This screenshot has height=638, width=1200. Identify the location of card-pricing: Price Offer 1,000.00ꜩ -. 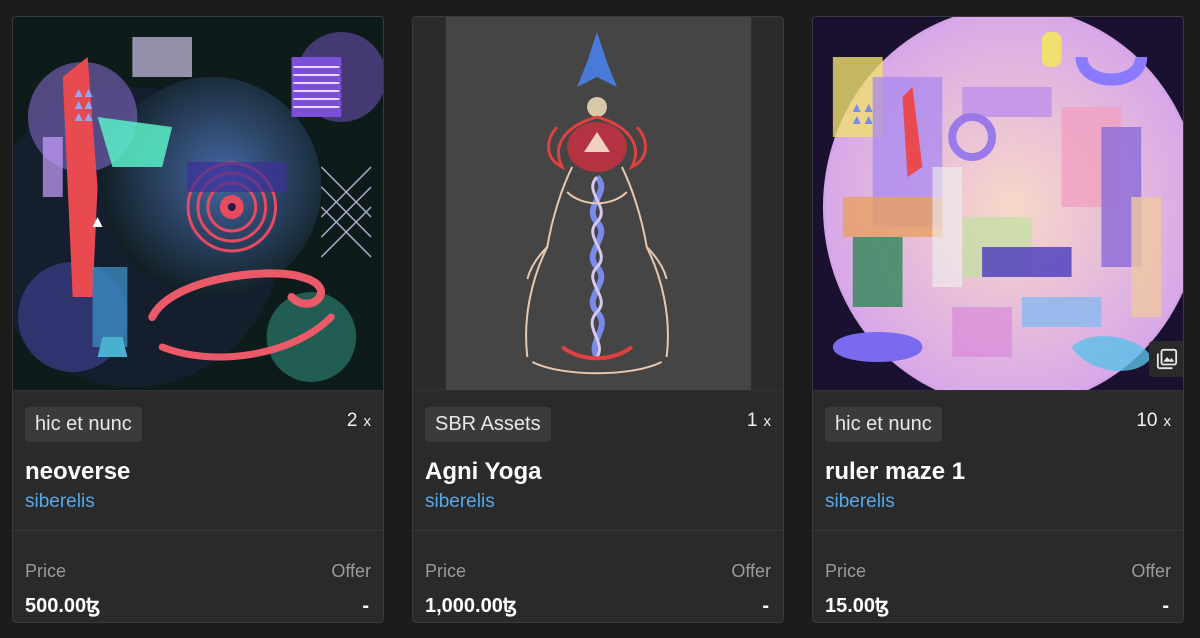
(598, 576).